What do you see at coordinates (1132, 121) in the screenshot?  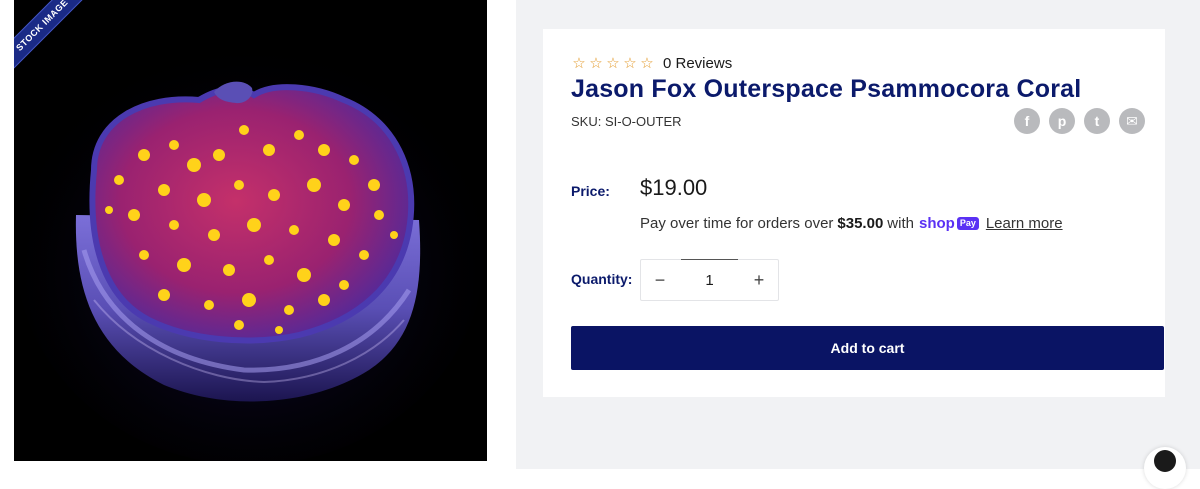 I see `email-icon: ✉` at bounding box center [1132, 121].